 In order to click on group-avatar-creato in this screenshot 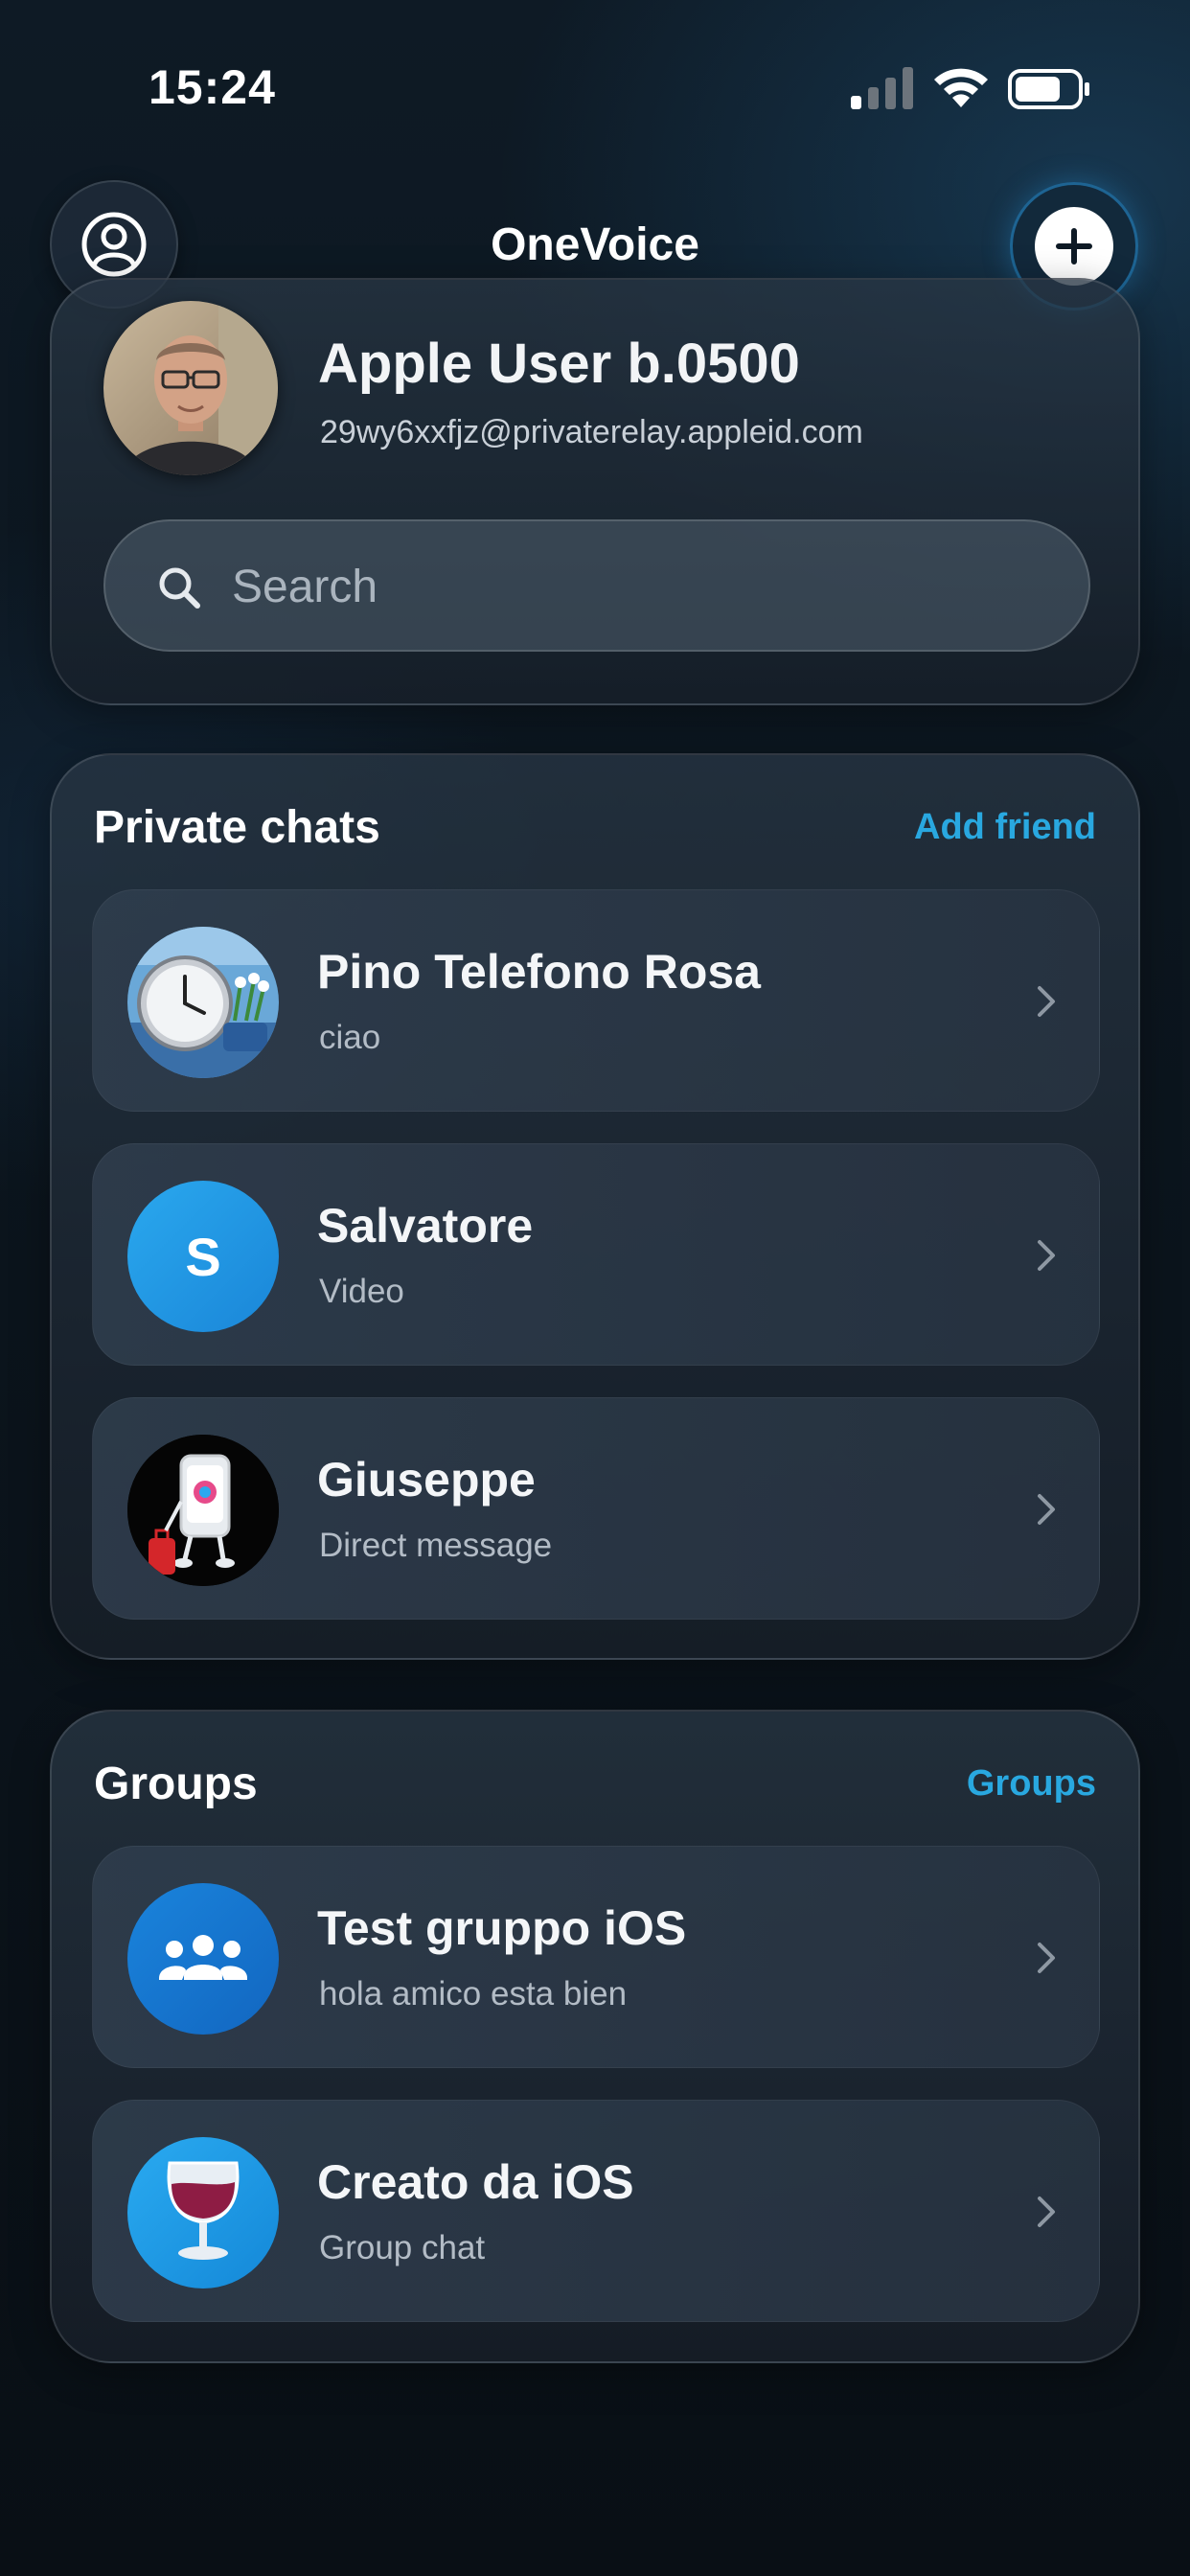, I will do `click(203, 2212)`.